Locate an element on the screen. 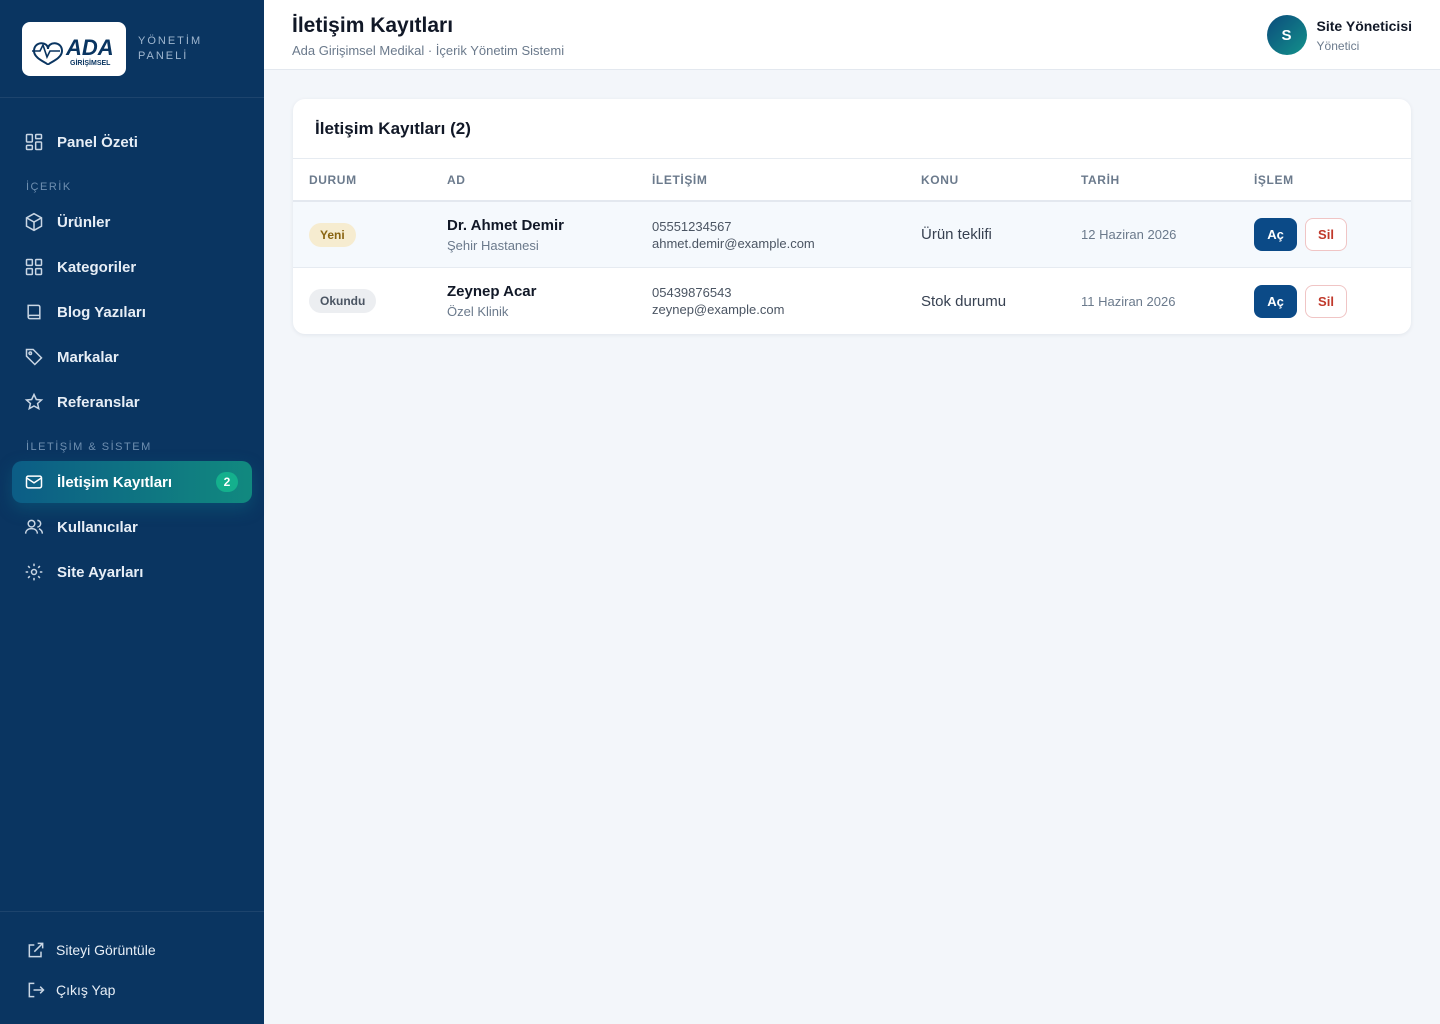 This screenshot has width=1440, height=1024. sidebar-item-label: Panel Özeti is located at coordinates (97, 142).